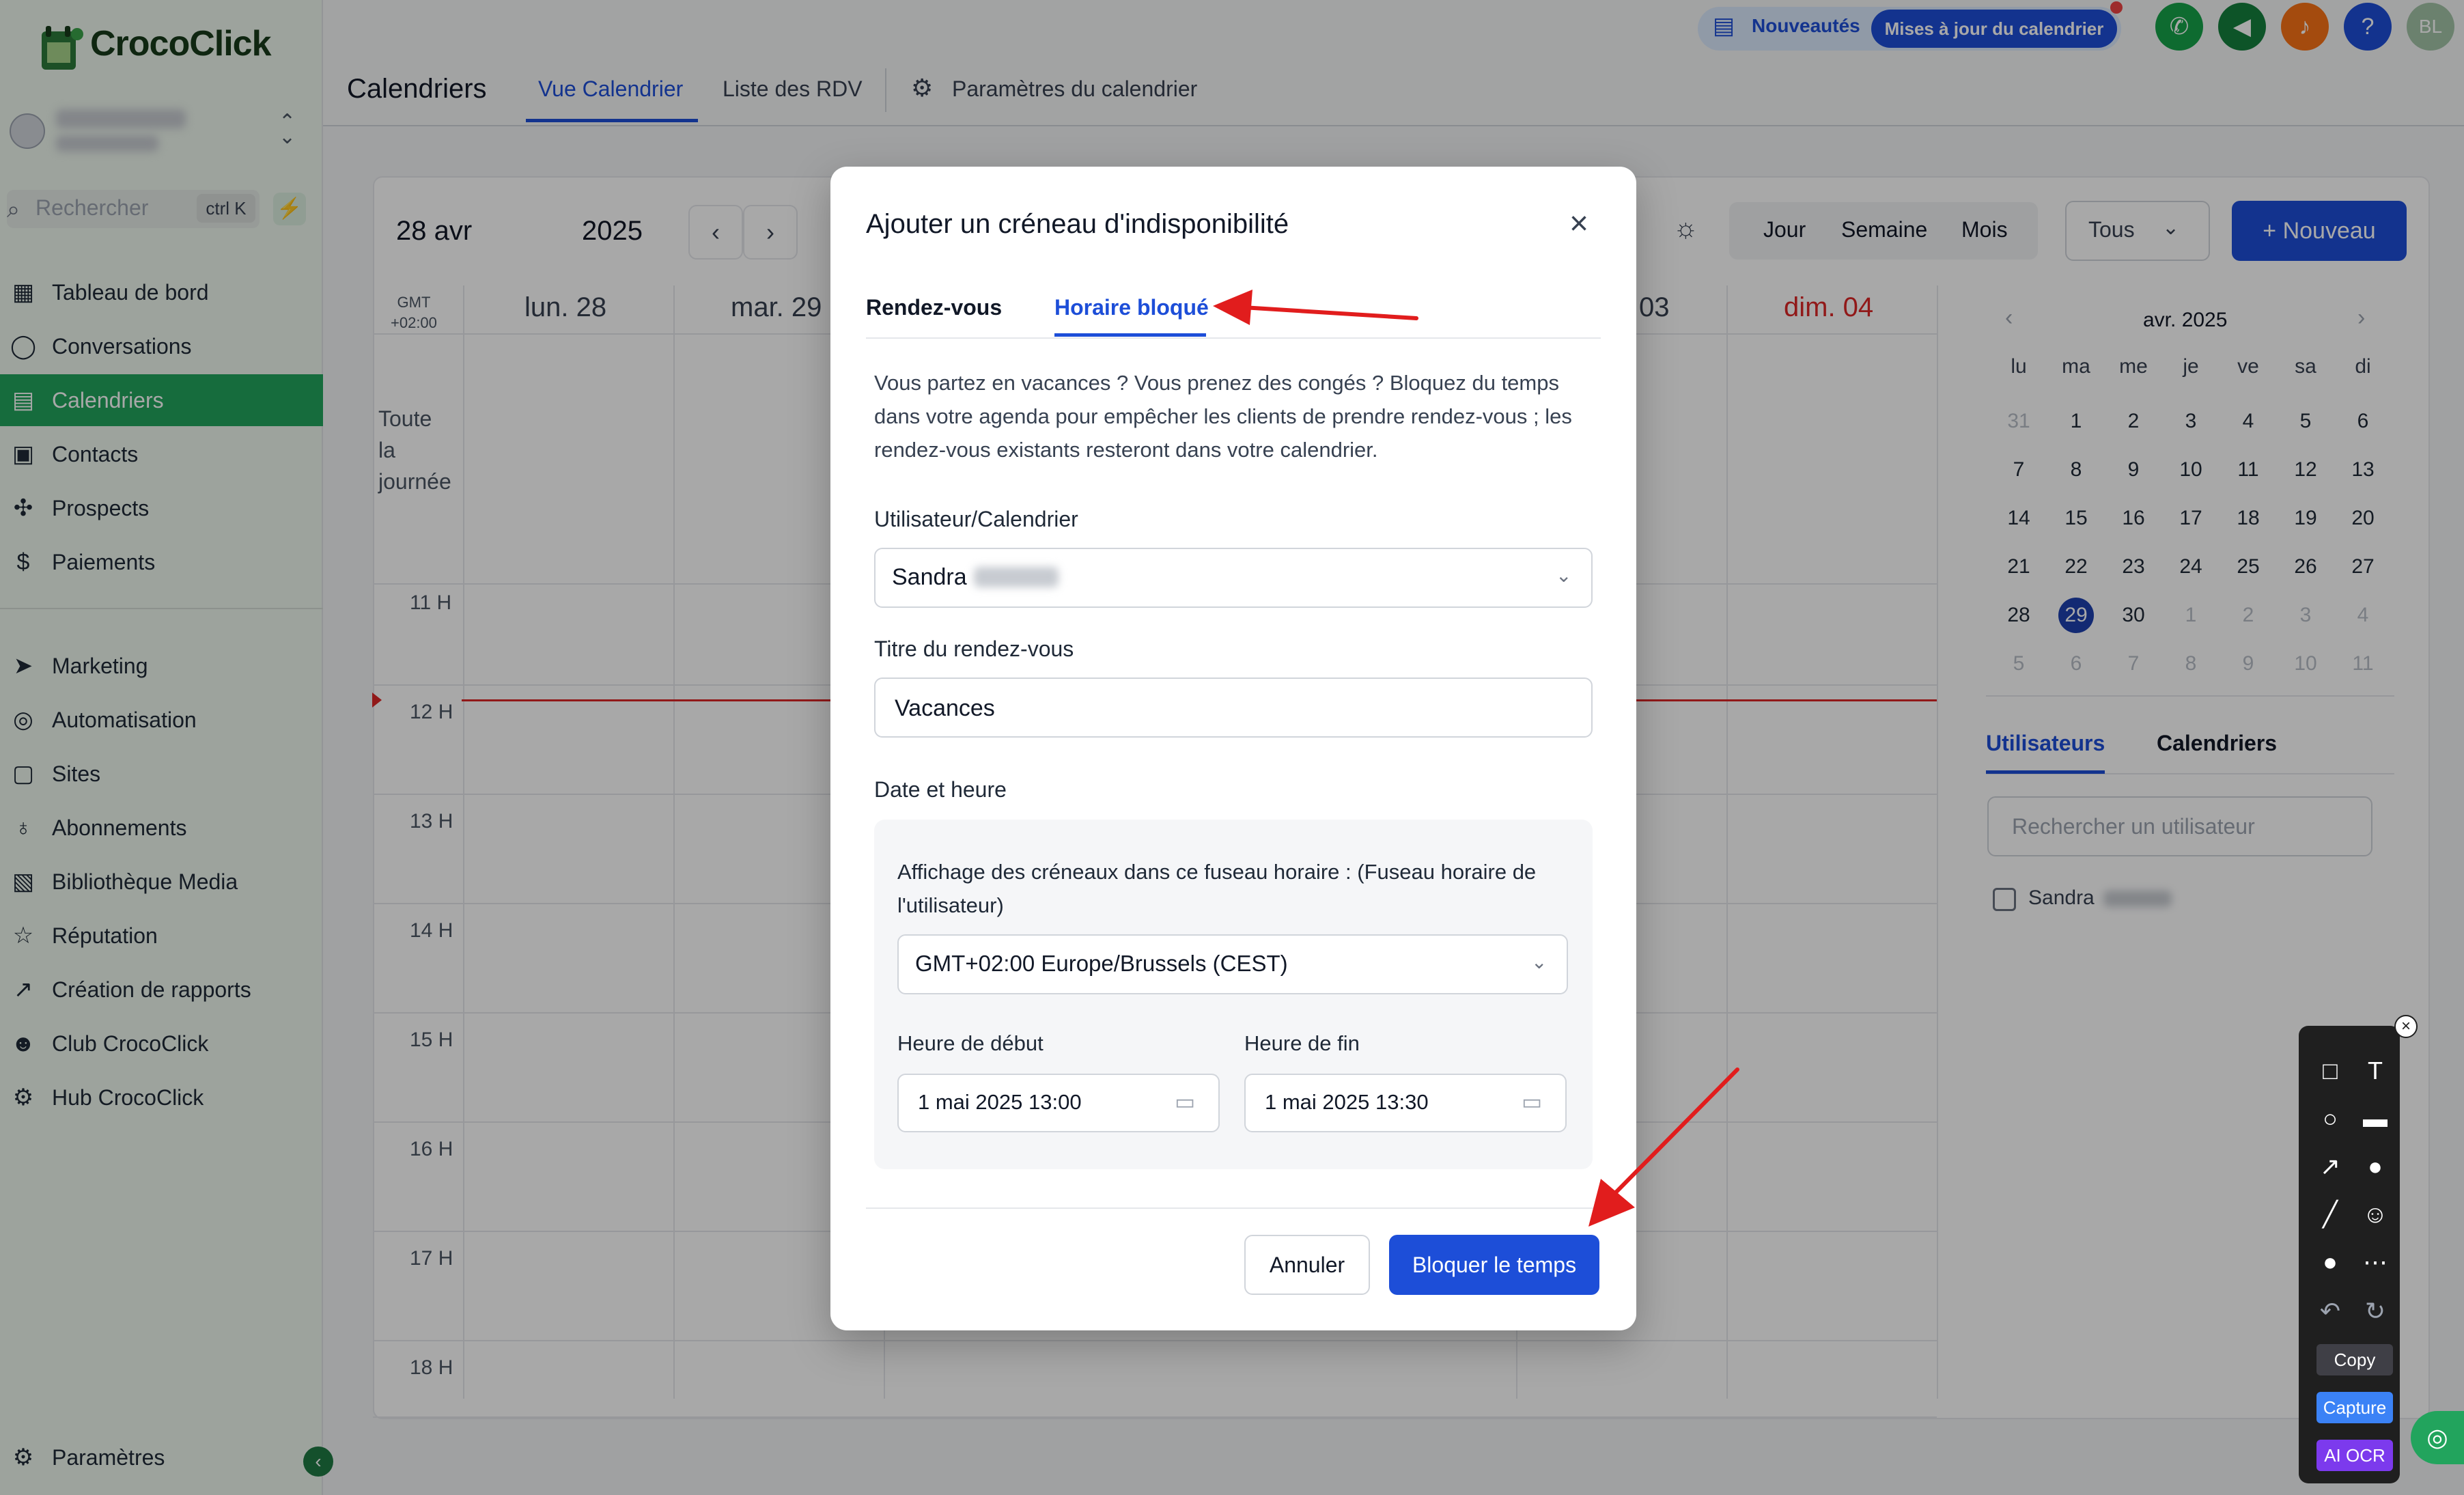  What do you see at coordinates (1233, 1208) in the screenshot?
I see `modal-footer-divider` at bounding box center [1233, 1208].